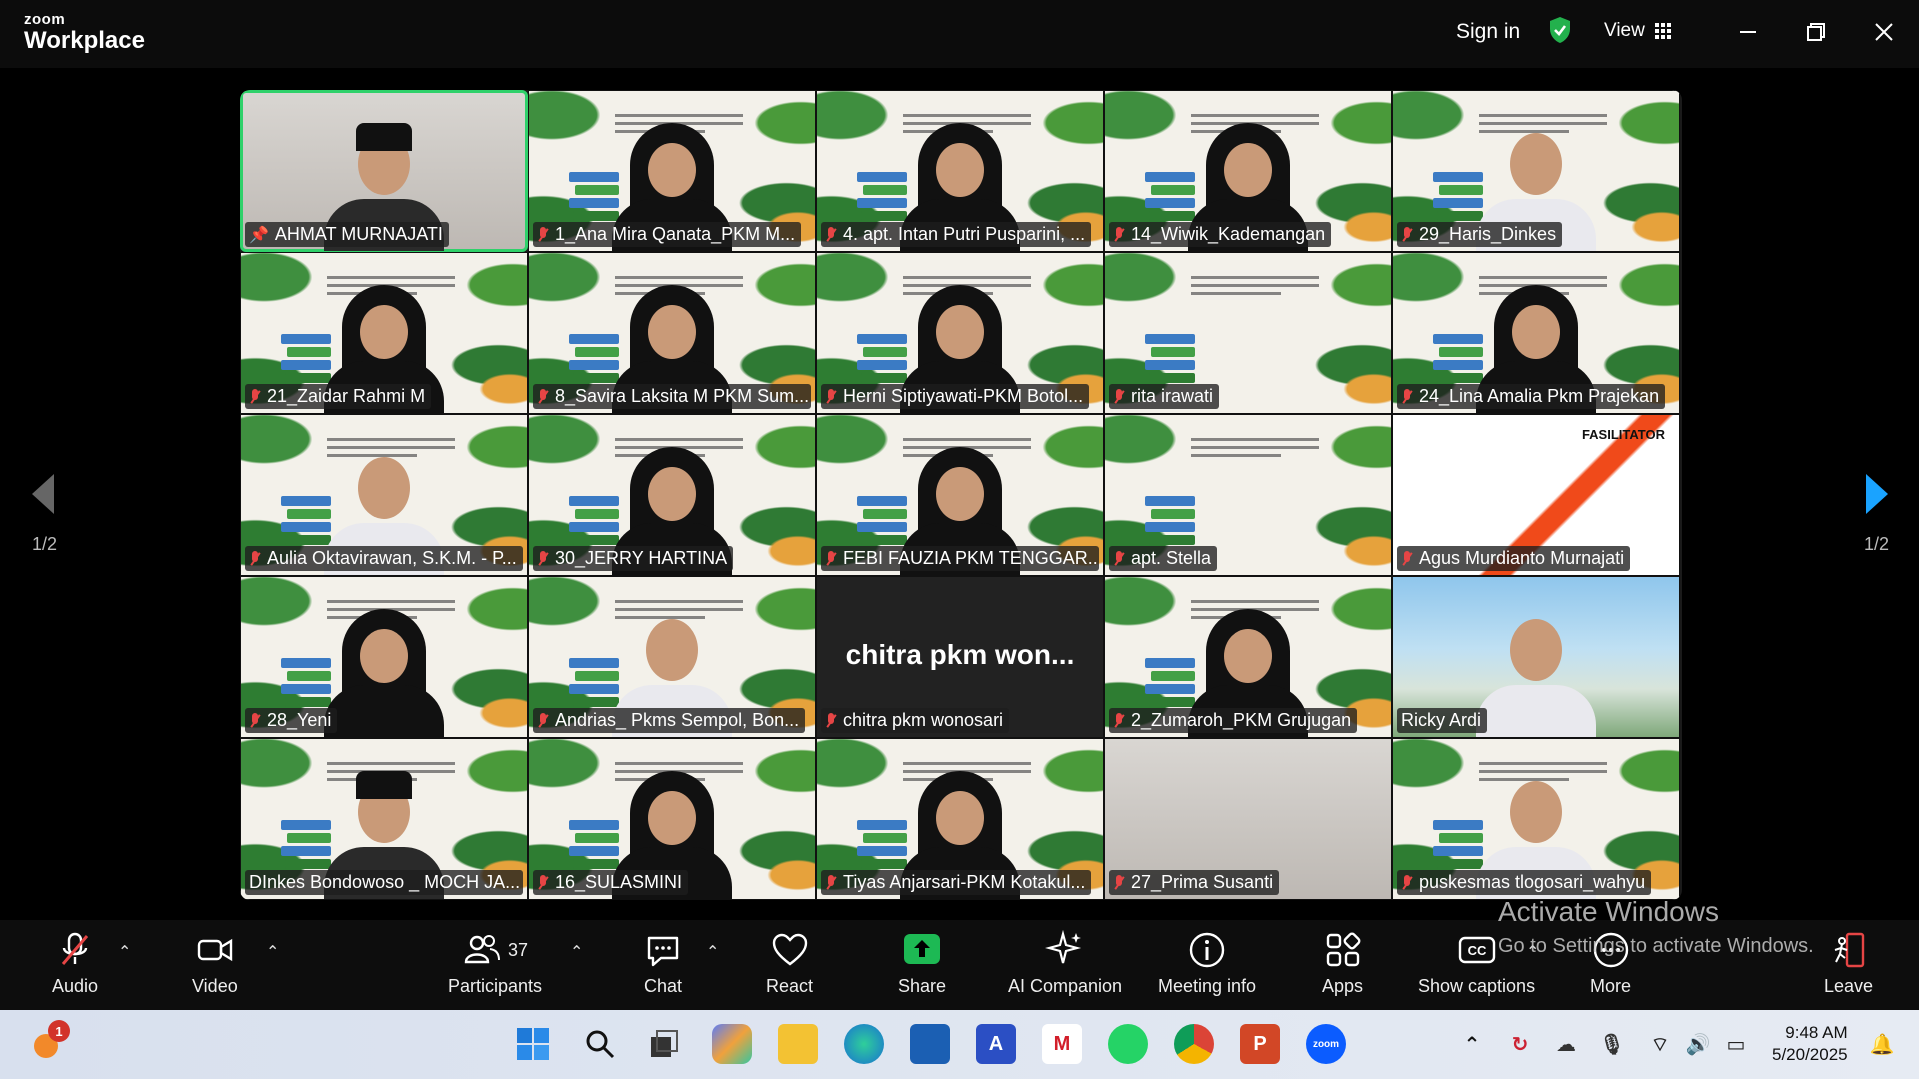  Describe the element at coordinates (1612, 1044) in the screenshot. I see `microphone-tray-icon: 🎙` at that location.